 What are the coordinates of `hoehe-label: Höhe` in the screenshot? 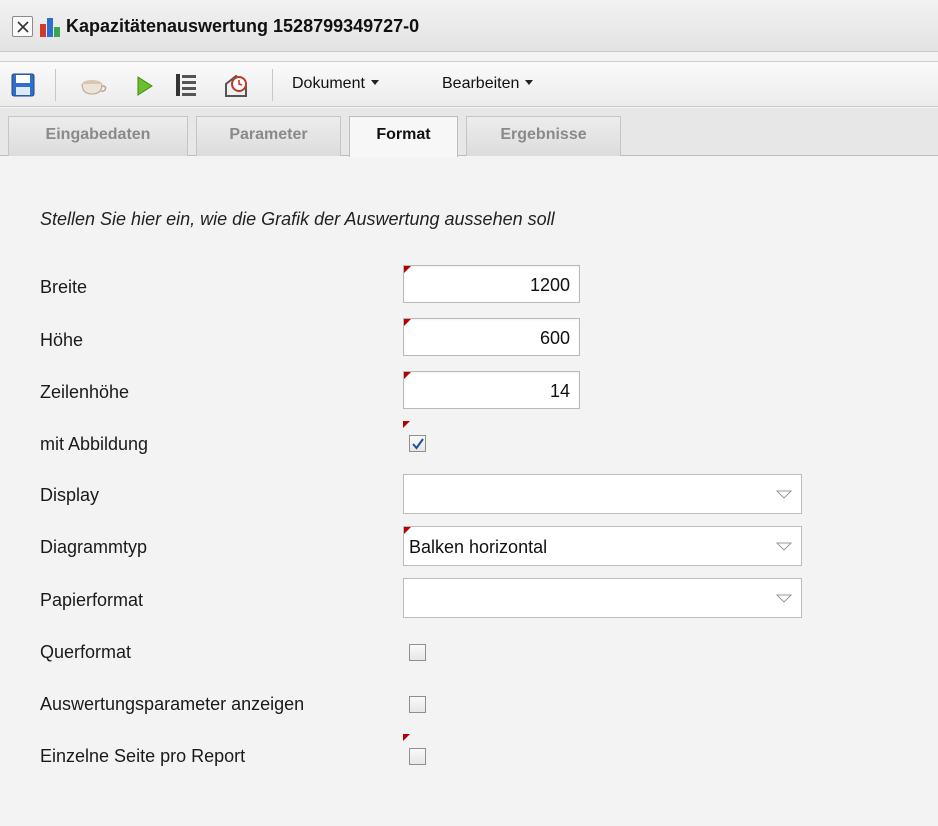 It's located at (62, 340).